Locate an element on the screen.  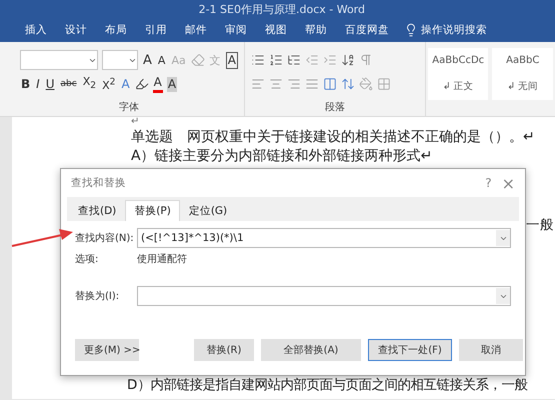
style-gallery-item: AaBbCcDc ↲ 正文 is located at coordinates (458, 74).